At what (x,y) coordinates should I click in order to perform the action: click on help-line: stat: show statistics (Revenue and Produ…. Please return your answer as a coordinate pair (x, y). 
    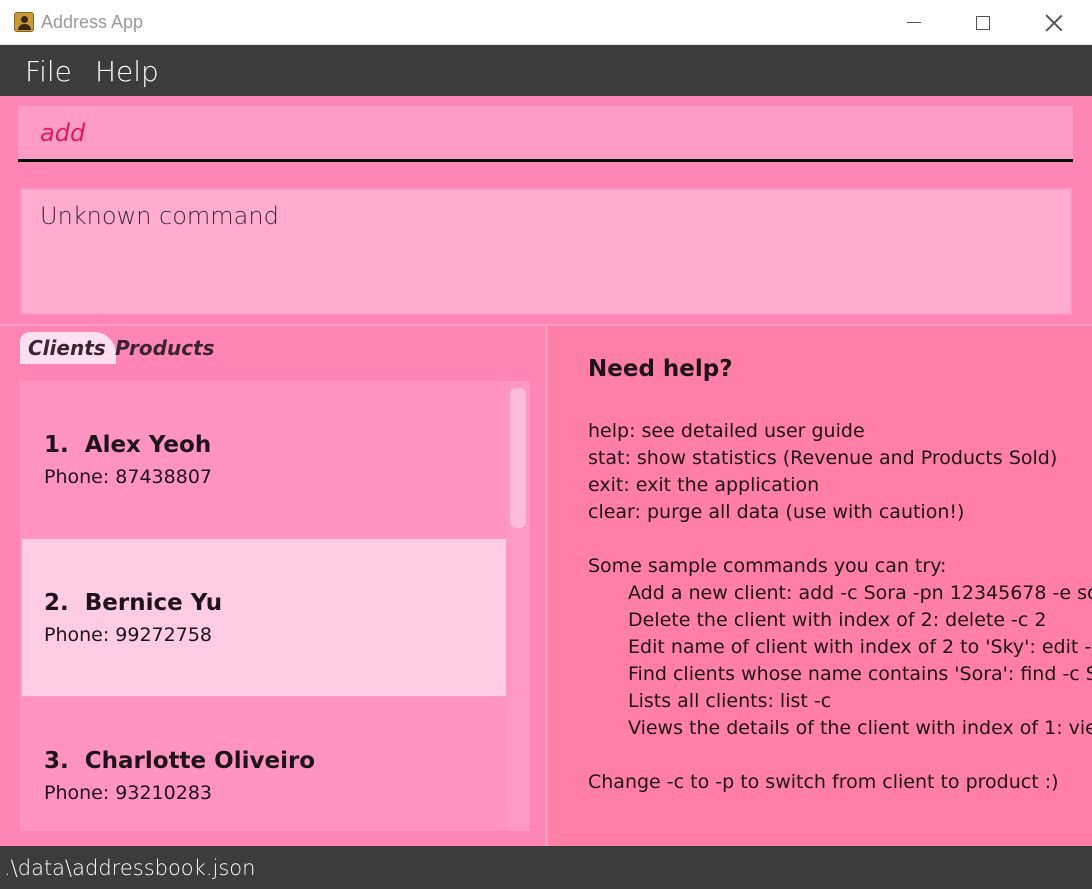
    Looking at the image, I should click on (823, 458).